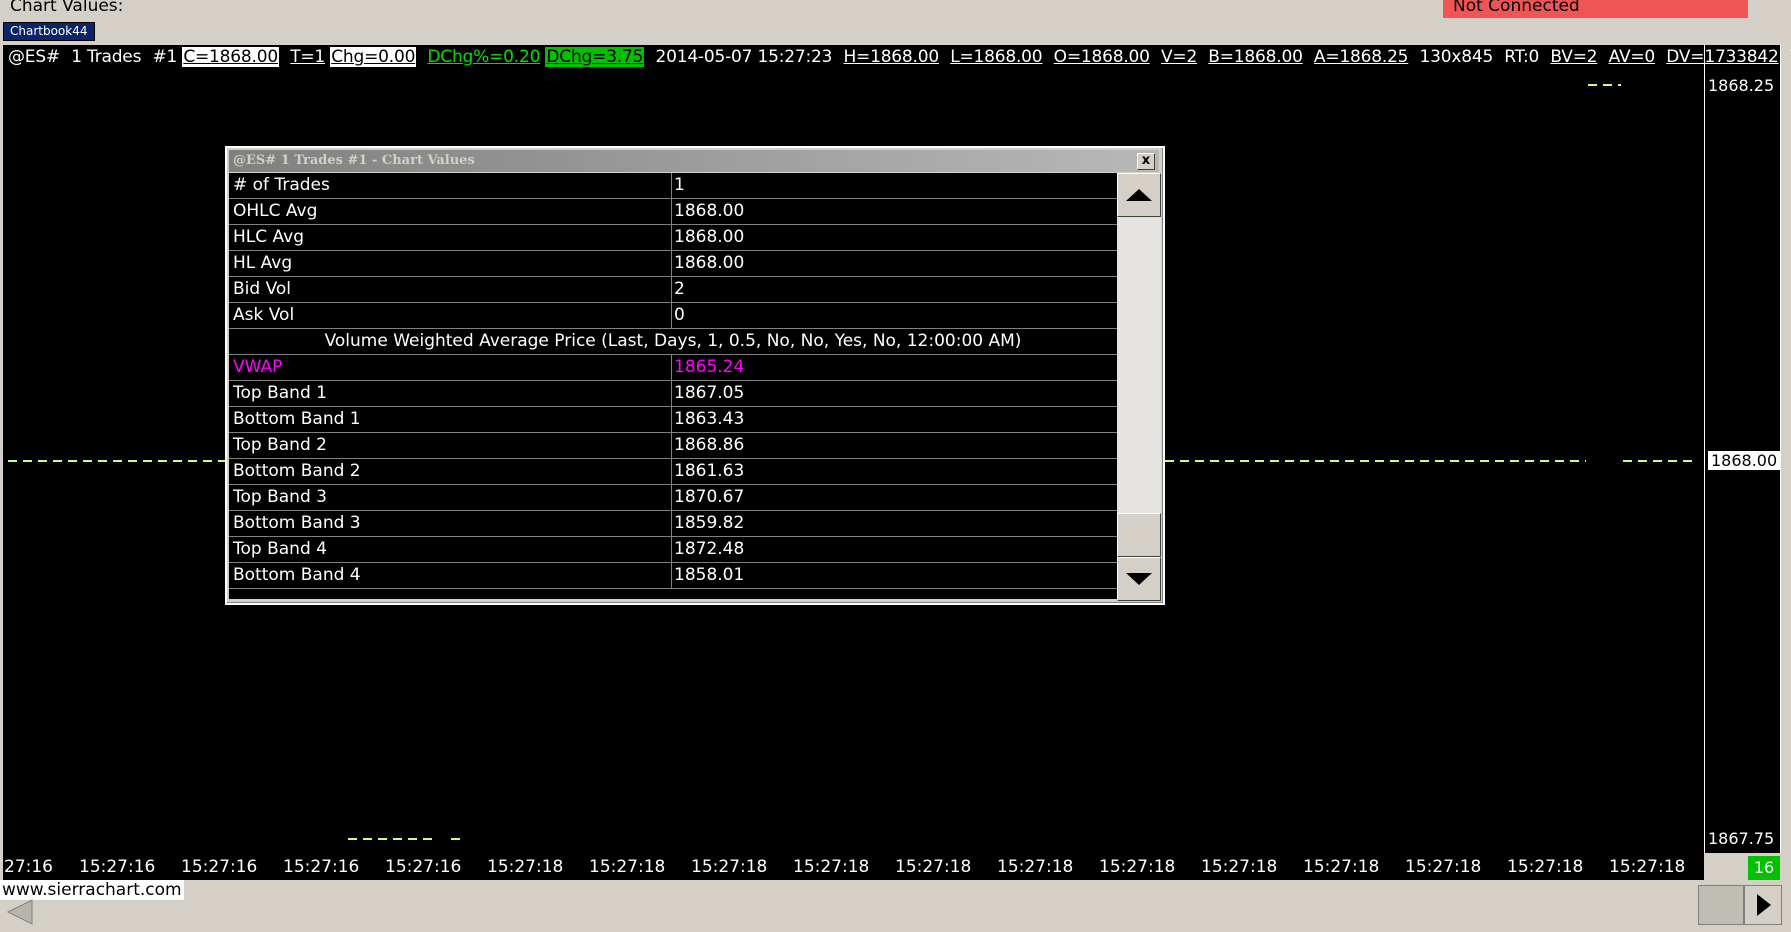  I want to click on header-chart-size: 130x845, so click(1456, 57).